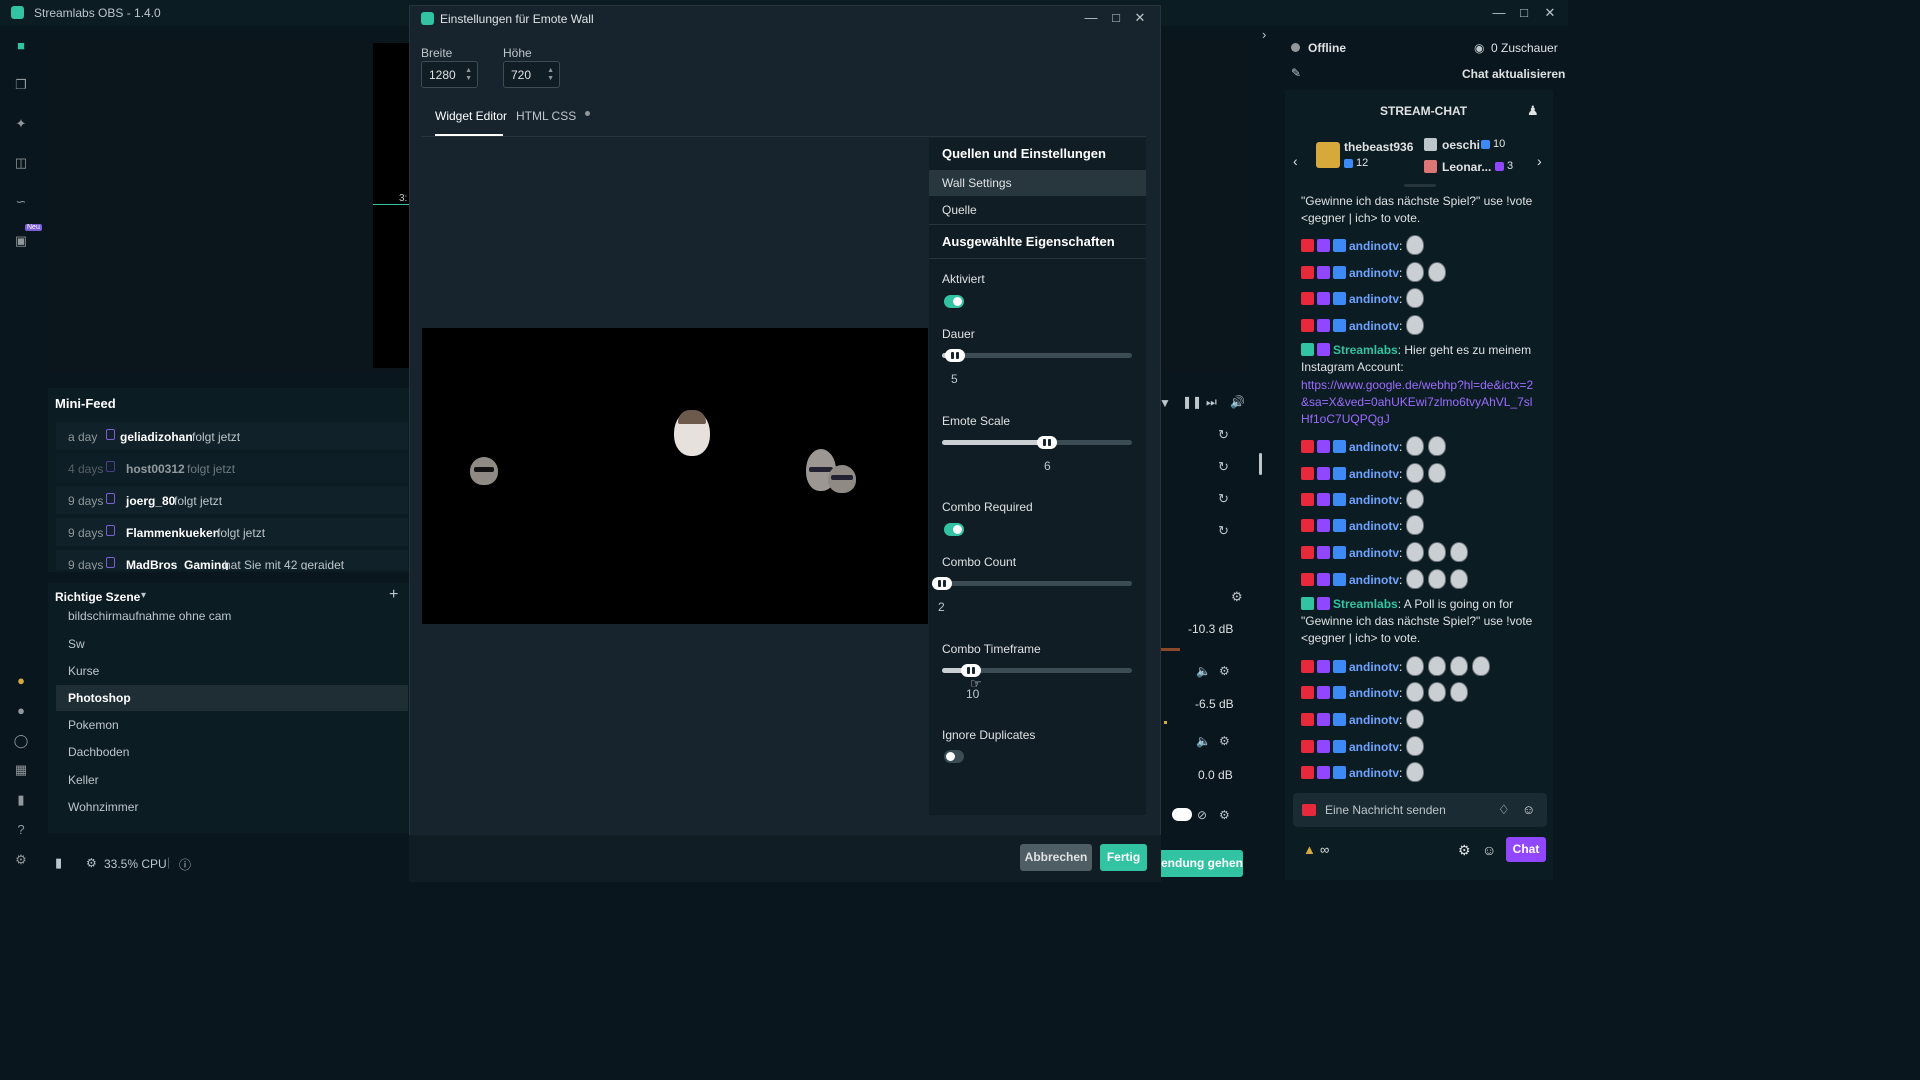  What do you see at coordinates (232, 752) in the screenshot?
I see `scene-item: Dachboden` at bounding box center [232, 752].